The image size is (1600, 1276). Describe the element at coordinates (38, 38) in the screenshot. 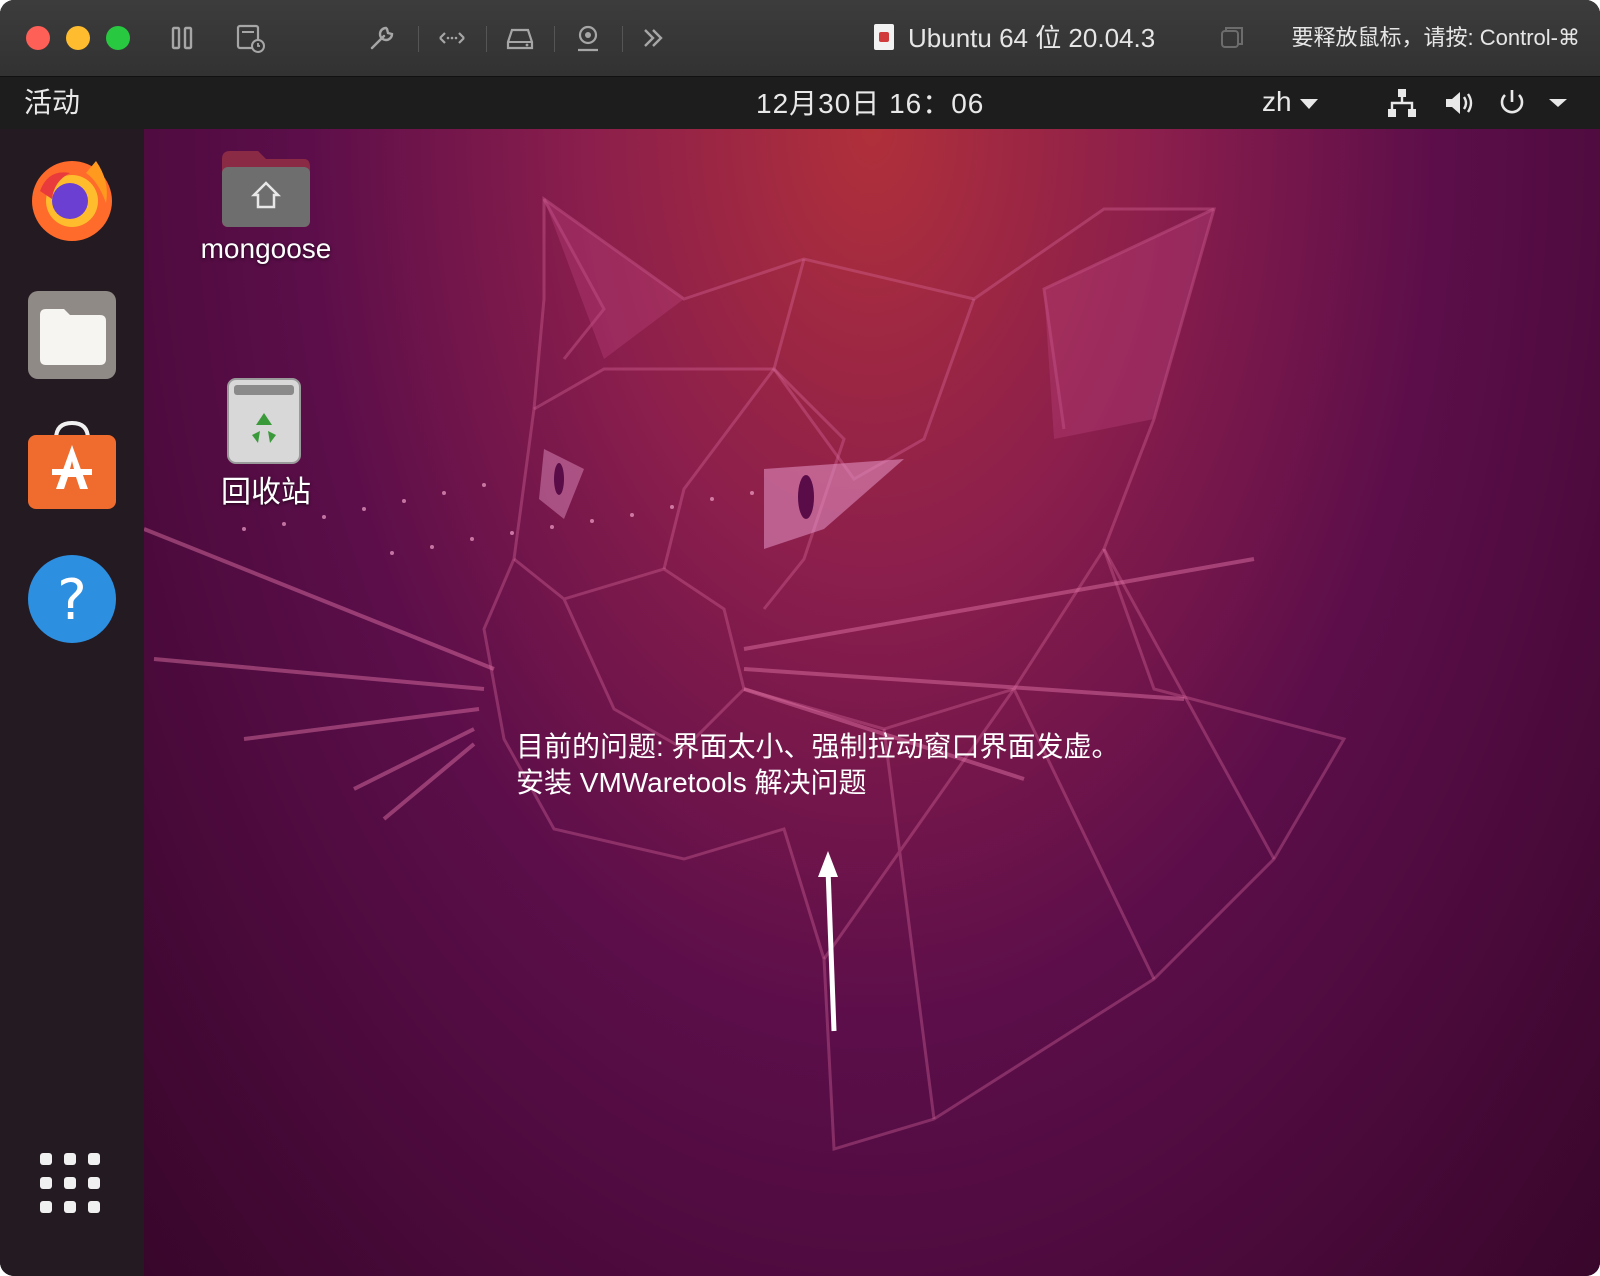

I see `close-window-button` at that location.